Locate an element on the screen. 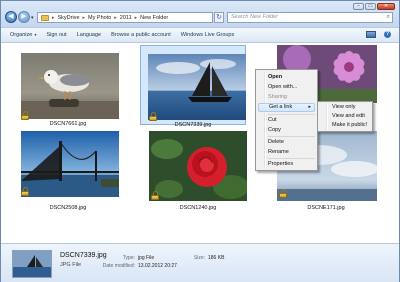 The height and width of the screenshot is (282, 400). search-input: Search New Folder ⌕ is located at coordinates (310, 17).